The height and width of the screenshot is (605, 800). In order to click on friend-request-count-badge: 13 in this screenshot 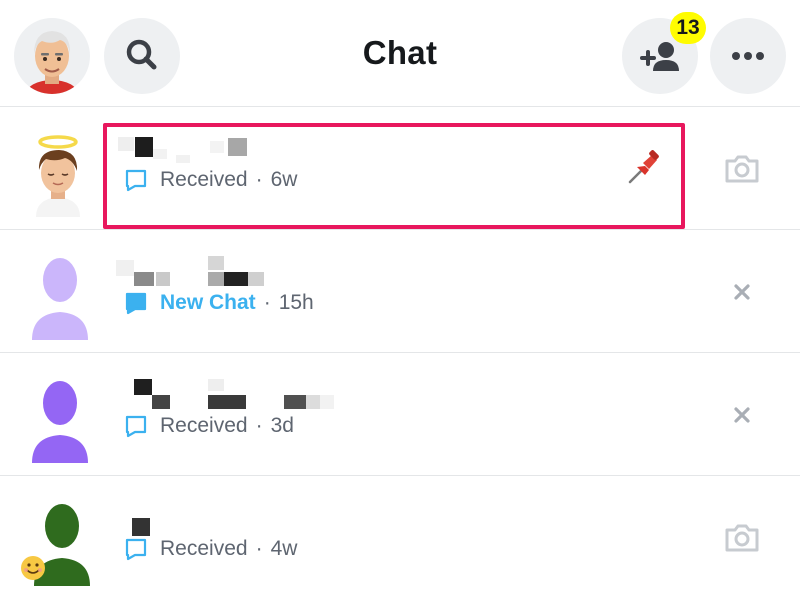, I will do `click(688, 28)`.